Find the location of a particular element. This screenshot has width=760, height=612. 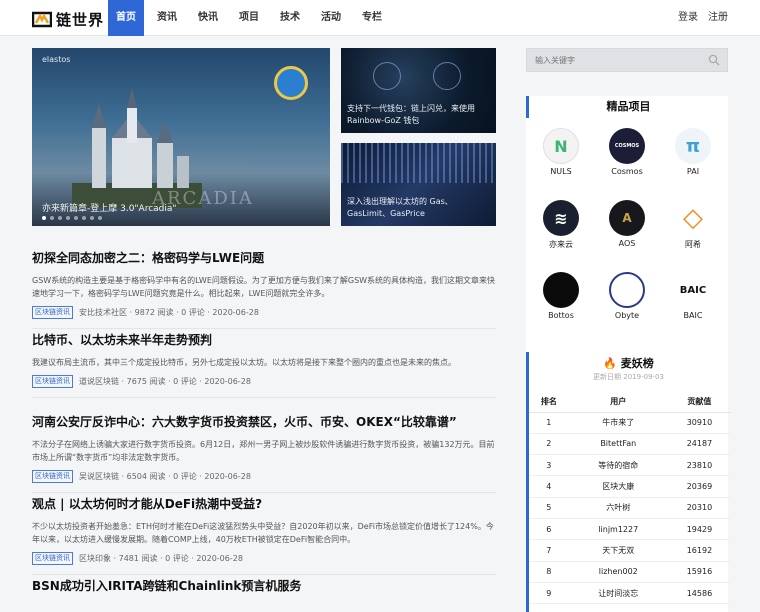

article-title: 初探全同态加密之二：格密码学与LWE问题 is located at coordinates (264, 258).